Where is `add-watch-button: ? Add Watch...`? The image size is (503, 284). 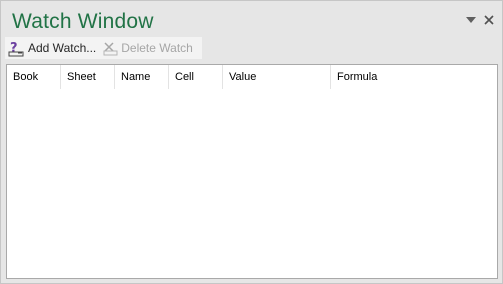 add-watch-button: ? Add Watch... is located at coordinates (52, 48).